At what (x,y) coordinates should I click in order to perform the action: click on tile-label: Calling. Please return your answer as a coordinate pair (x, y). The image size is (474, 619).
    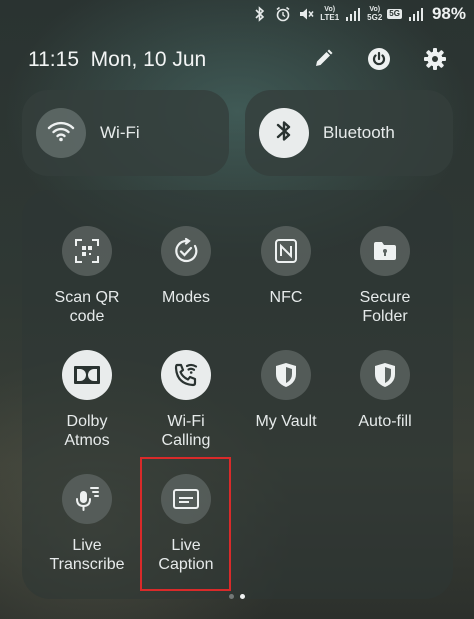
    Looking at the image, I should click on (186, 440).